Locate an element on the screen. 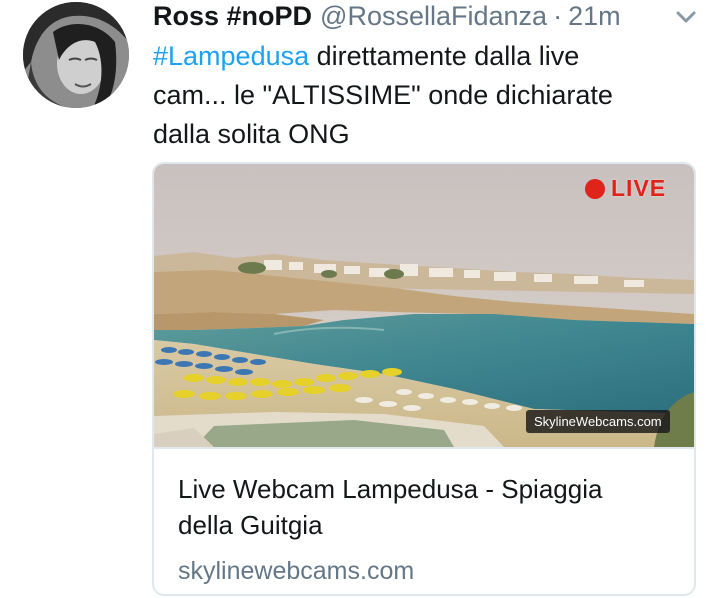 This screenshot has width=720, height=598. live-label: LIVE is located at coordinates (639, 188).